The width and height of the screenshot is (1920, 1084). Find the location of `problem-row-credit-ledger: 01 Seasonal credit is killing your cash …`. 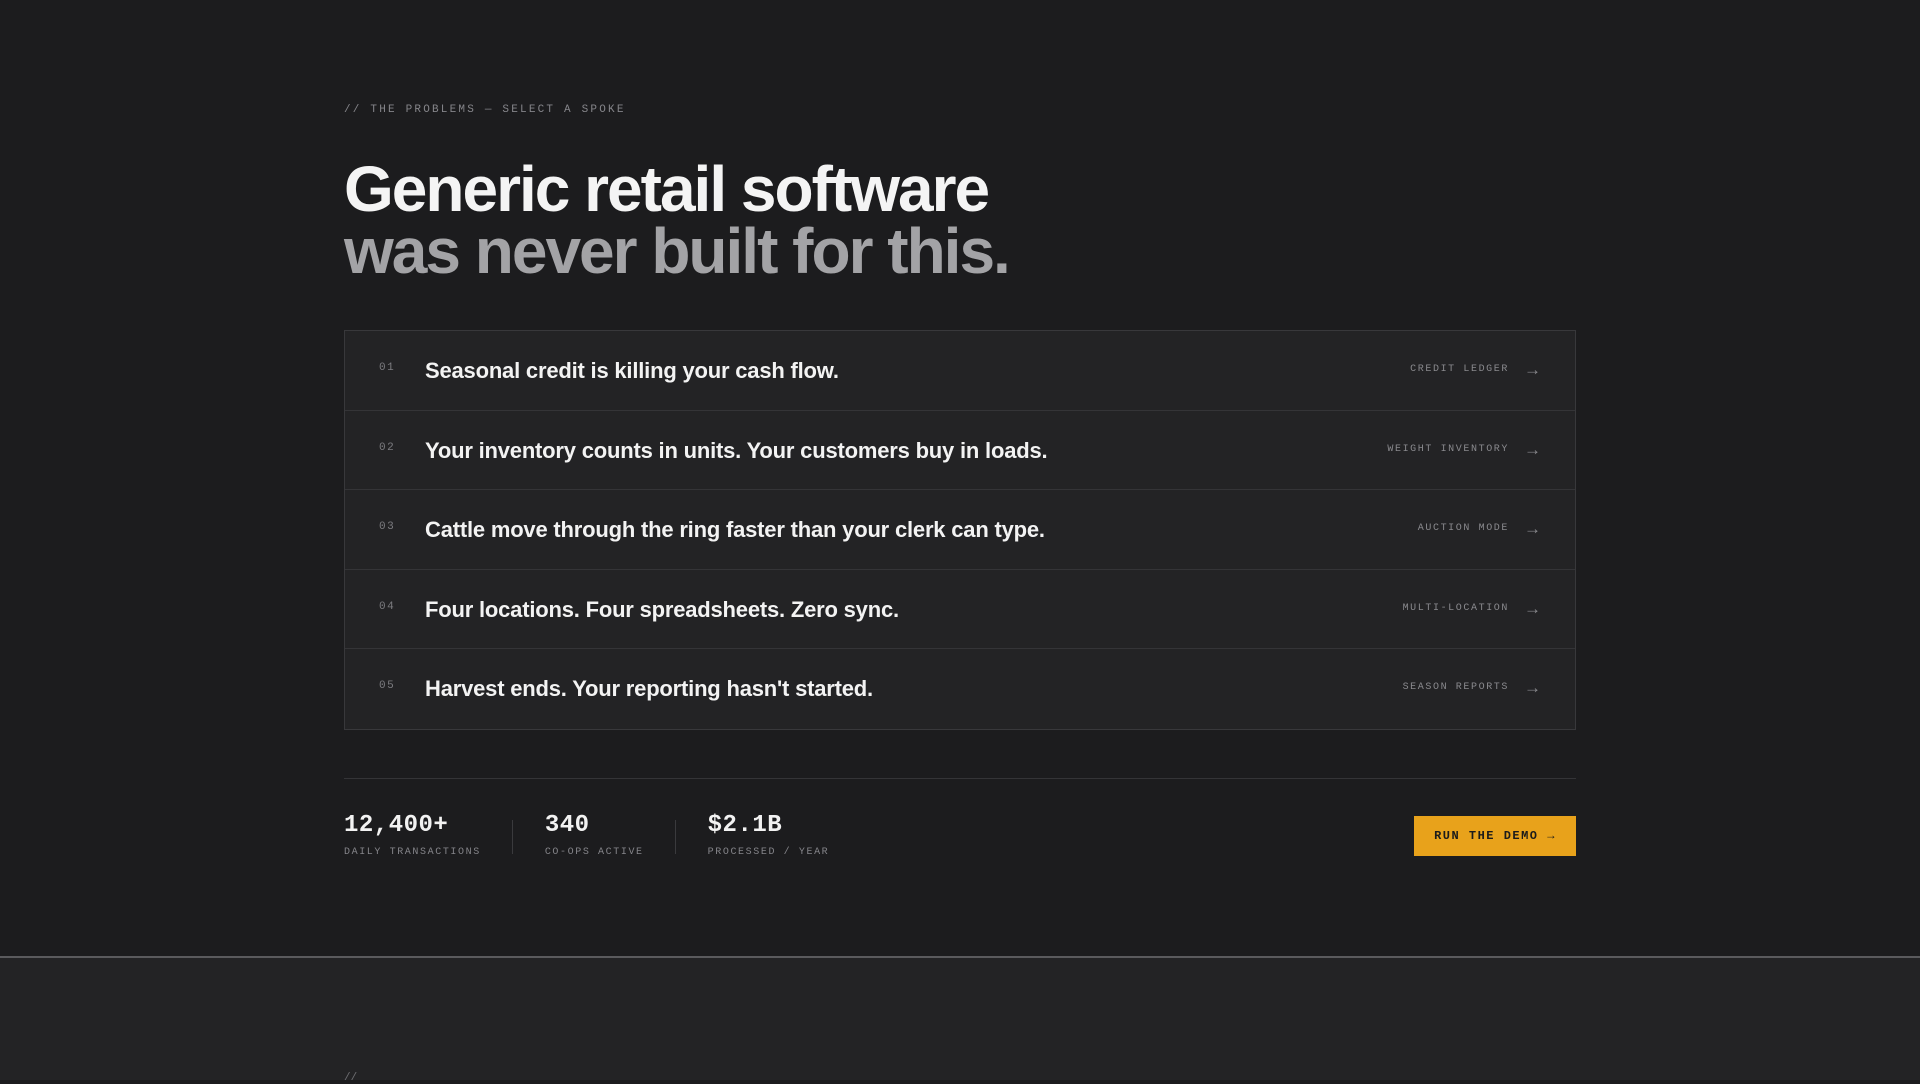

problem-row-credit-ledger: 01 Seasonal credit is killing your cash … is located at coordinates (960, 371).